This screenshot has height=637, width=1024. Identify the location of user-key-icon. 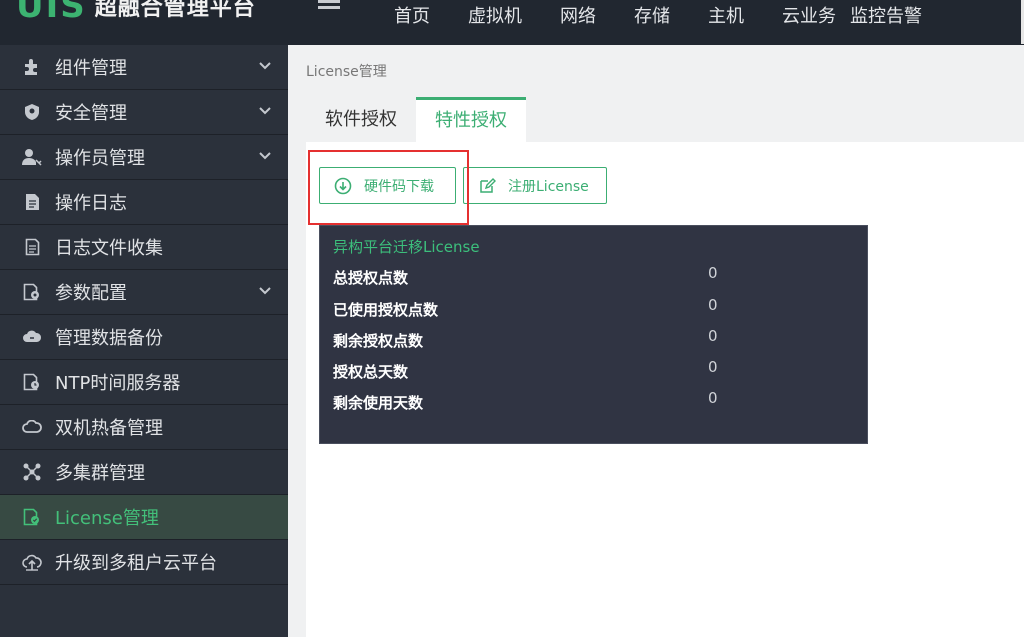
(32, 157).